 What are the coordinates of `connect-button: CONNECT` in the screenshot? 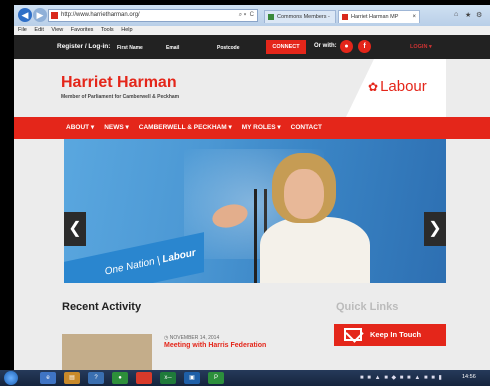 It's located at (286, 47).